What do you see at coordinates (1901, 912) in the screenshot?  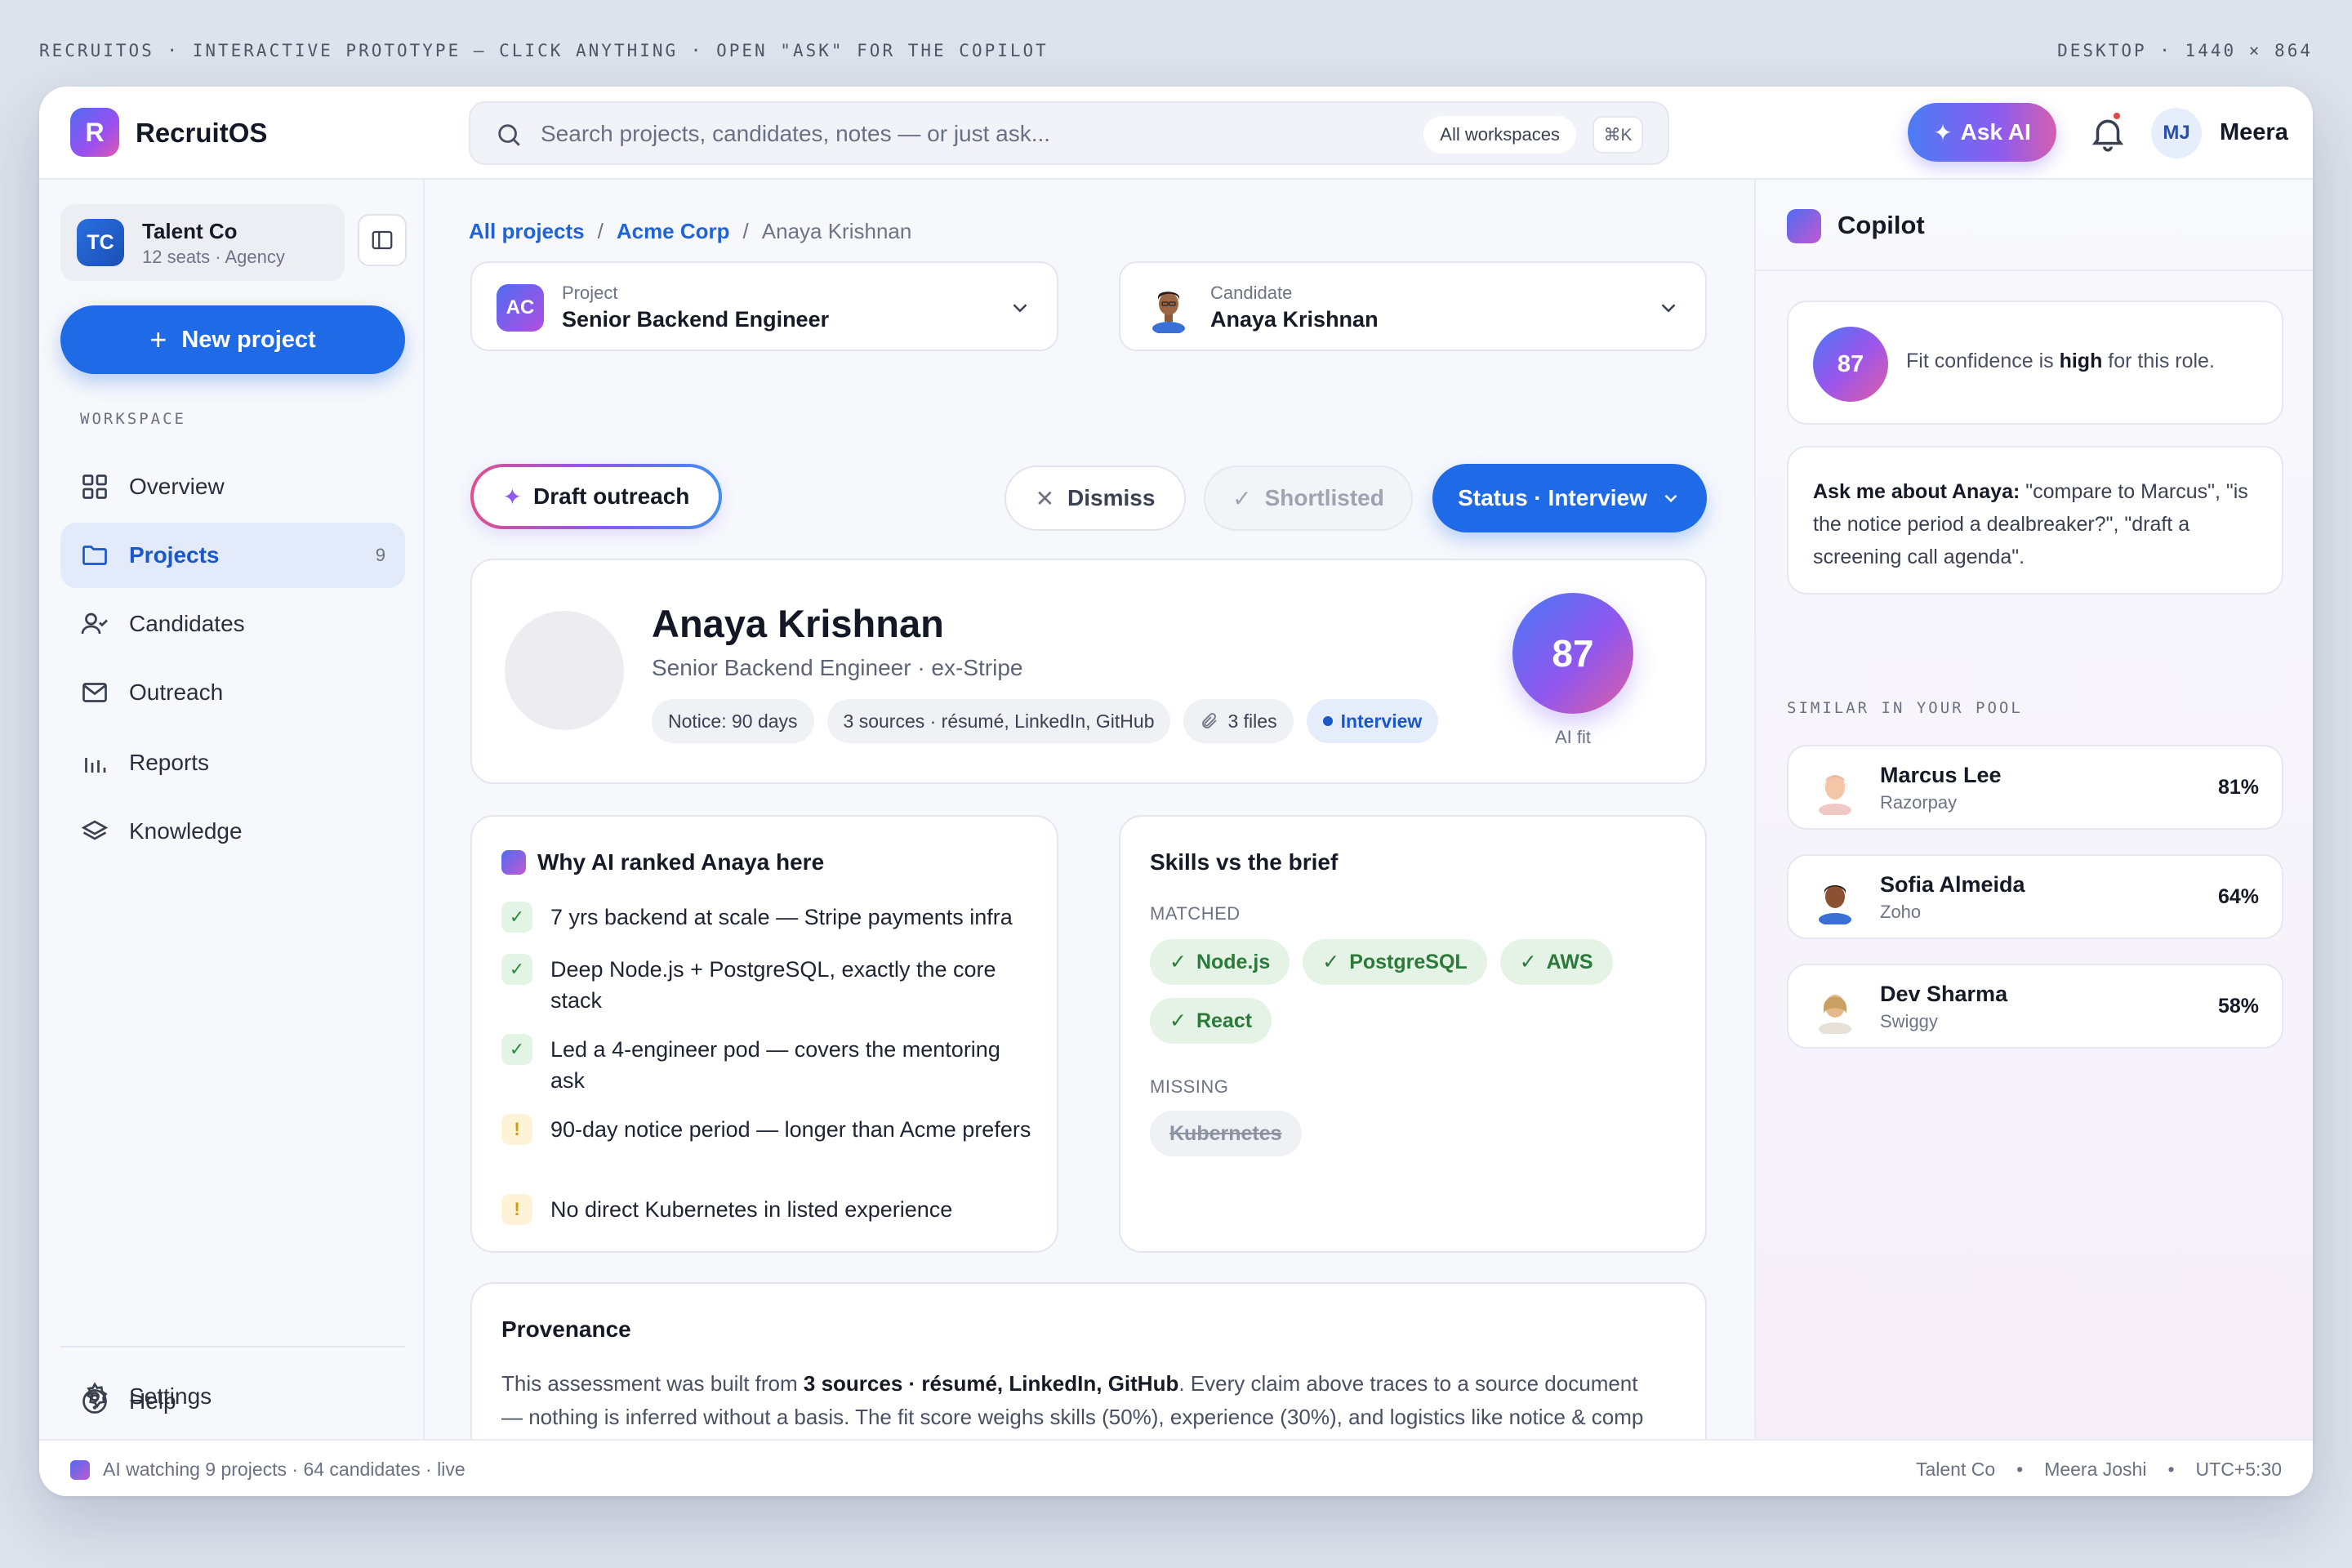 I see `similar-candidate-company: Zoho` at bounding box center [1901, 912].